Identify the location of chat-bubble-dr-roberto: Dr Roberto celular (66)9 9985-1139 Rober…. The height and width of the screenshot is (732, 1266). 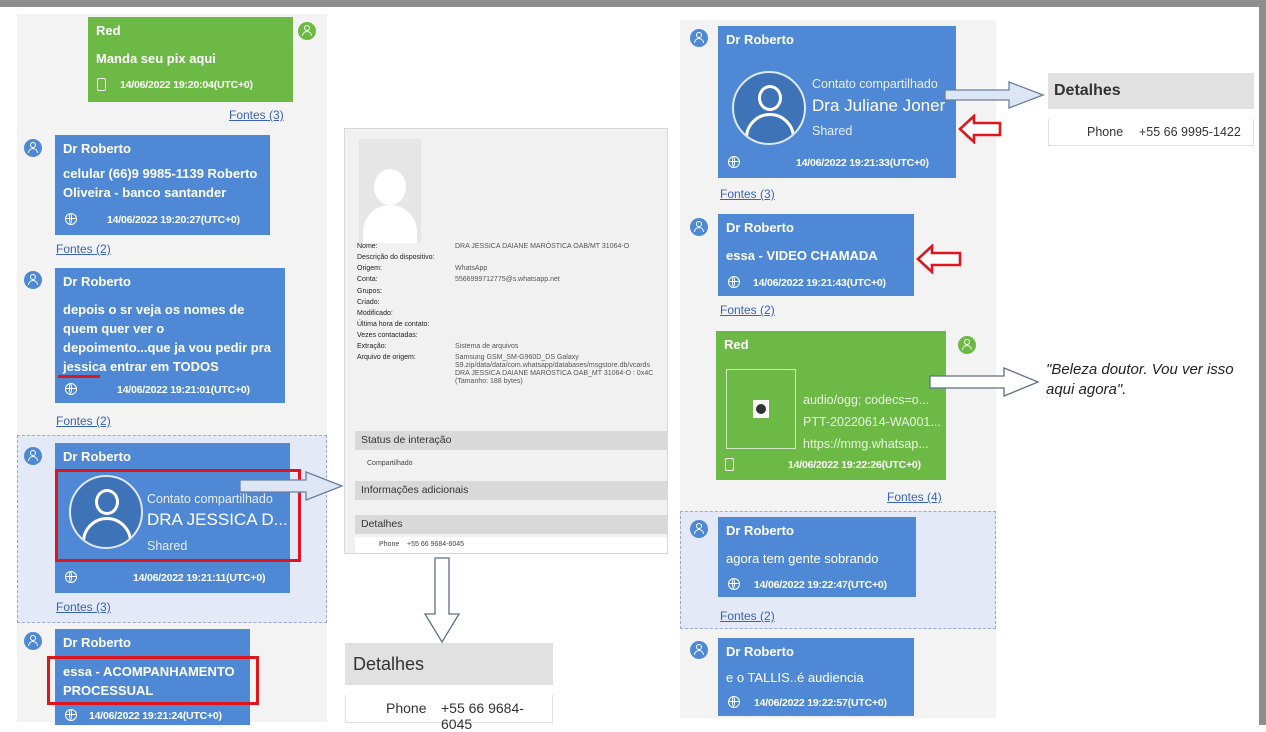
(162, 185).